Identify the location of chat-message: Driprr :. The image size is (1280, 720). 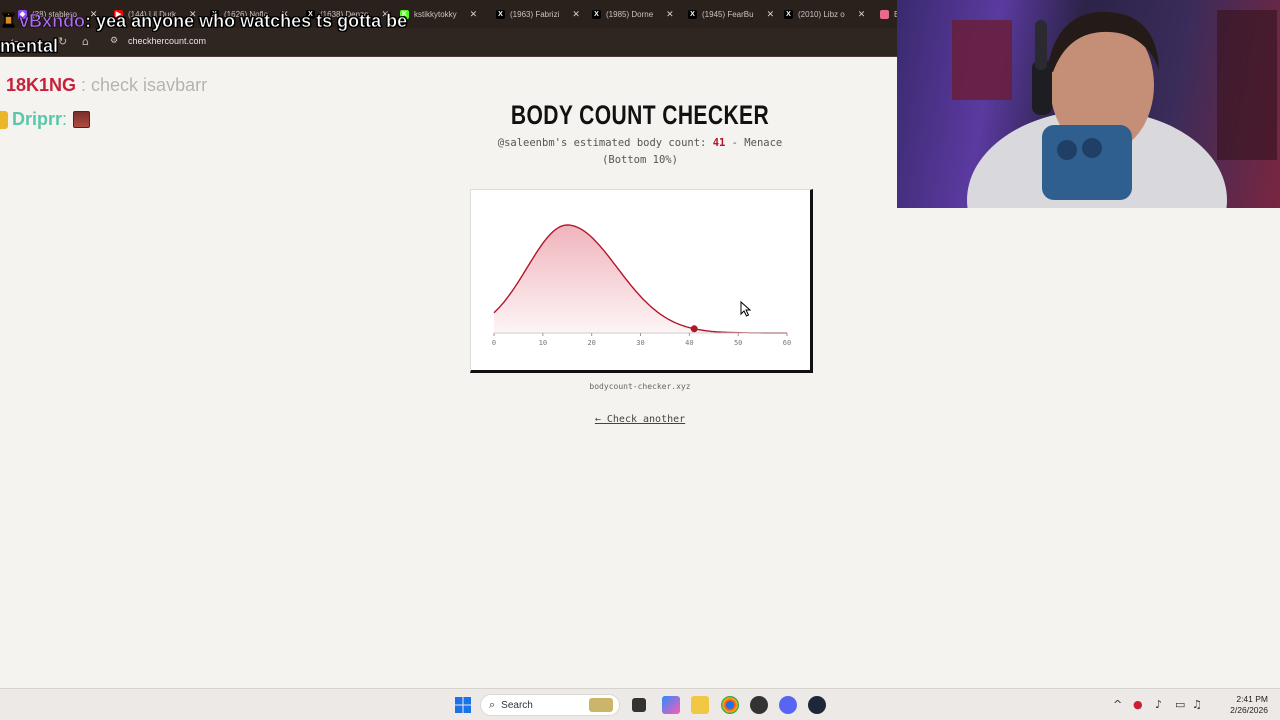
(45, 119).